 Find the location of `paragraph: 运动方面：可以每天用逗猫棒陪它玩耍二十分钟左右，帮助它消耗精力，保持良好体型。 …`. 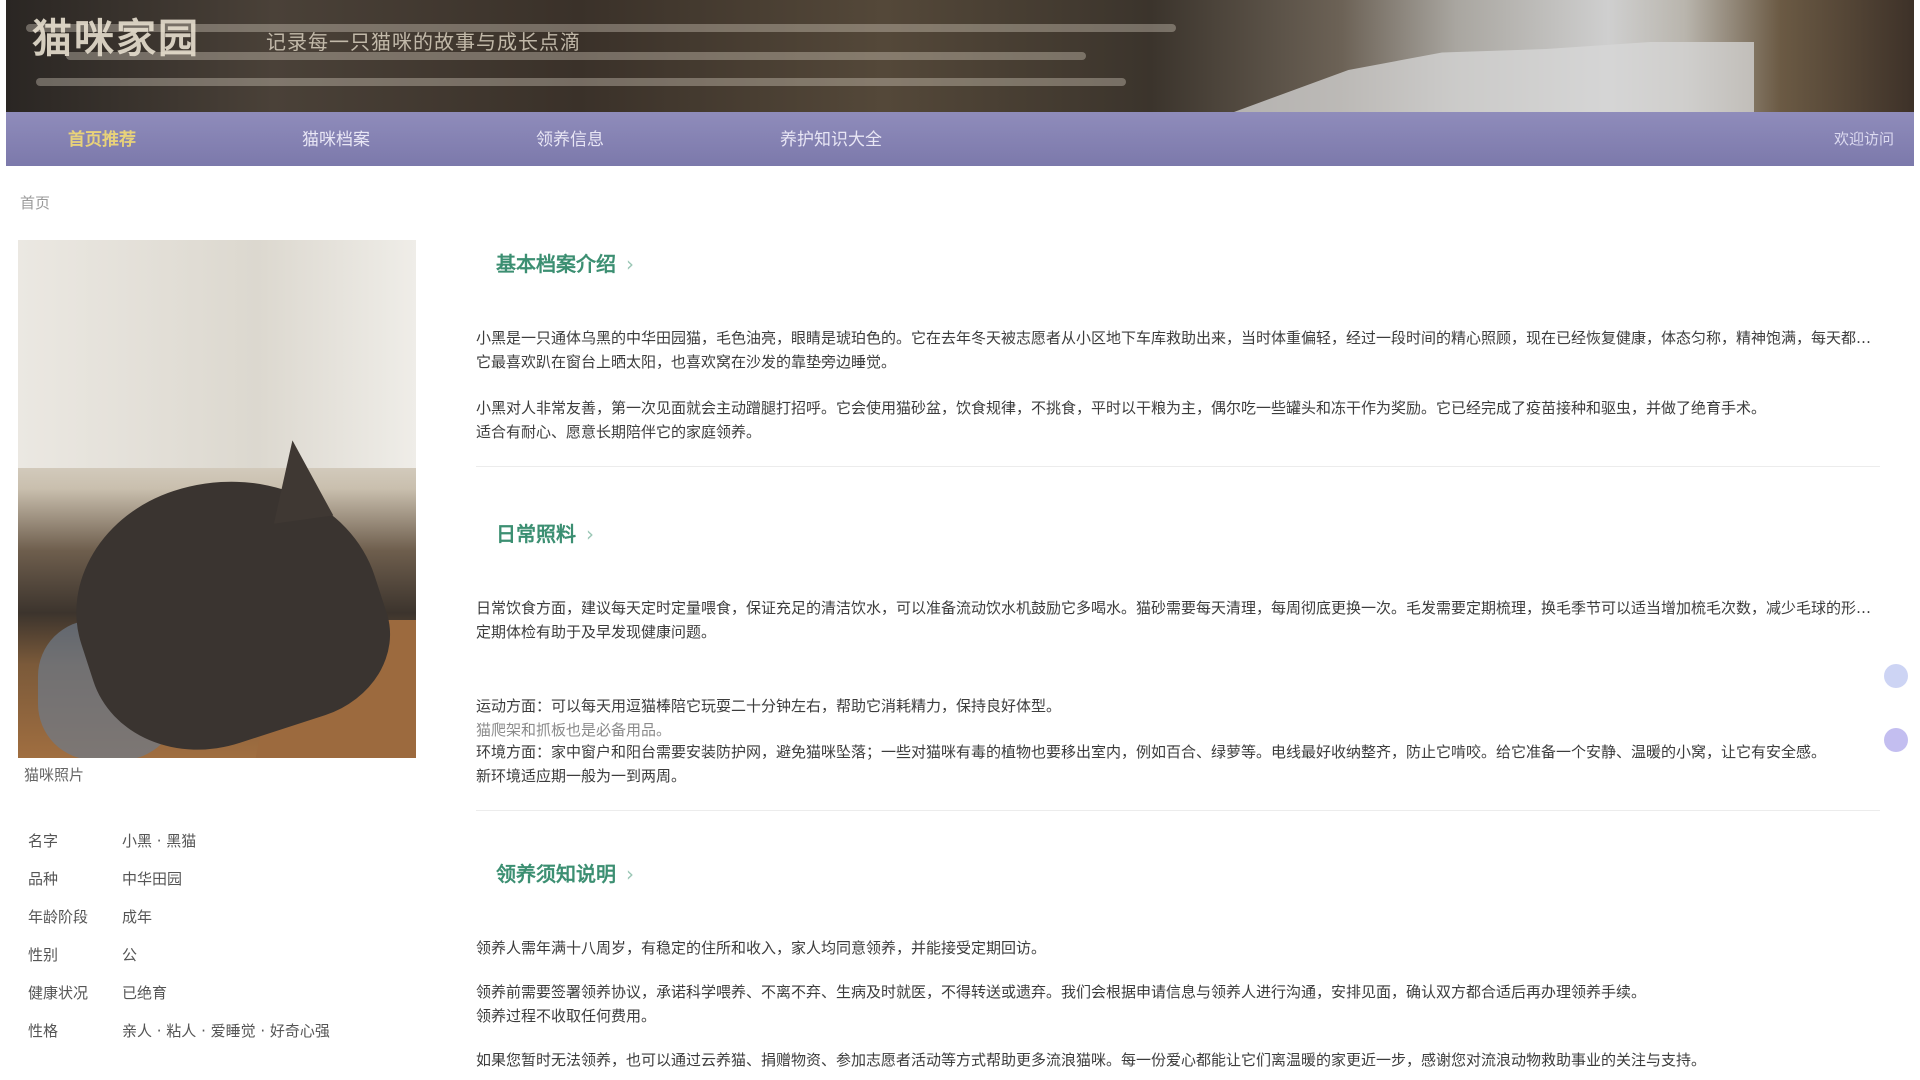

paragraph: 运动方面：可以每天用逗猫棒陪它玩耍二十分钟左右，帮助它消耗精力，保持良好体型。 … is located at coordinates (1178, 718).